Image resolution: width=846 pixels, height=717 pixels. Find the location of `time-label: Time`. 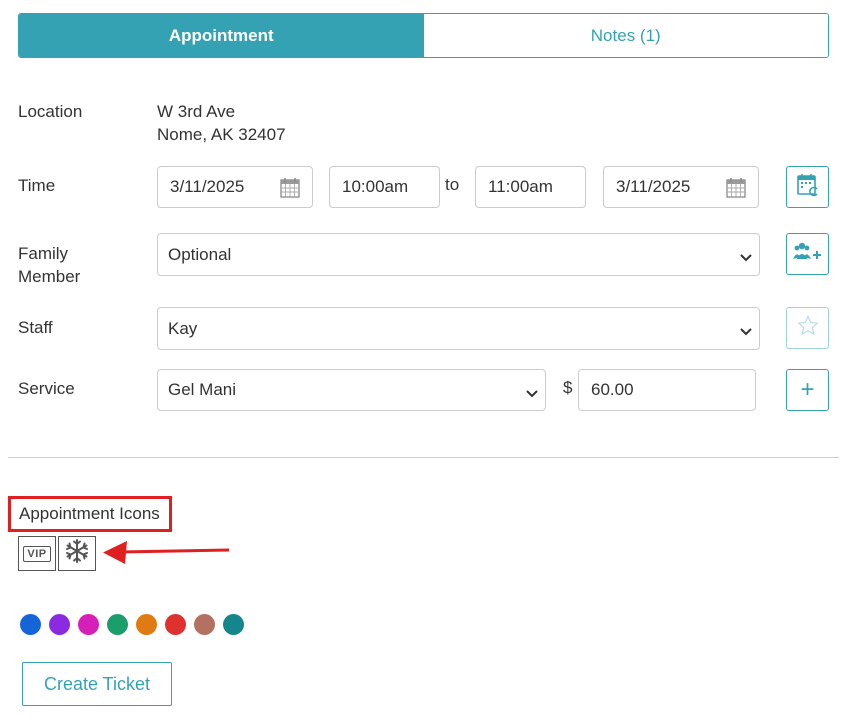

time-label: Time is located at coordinates (37, 185).